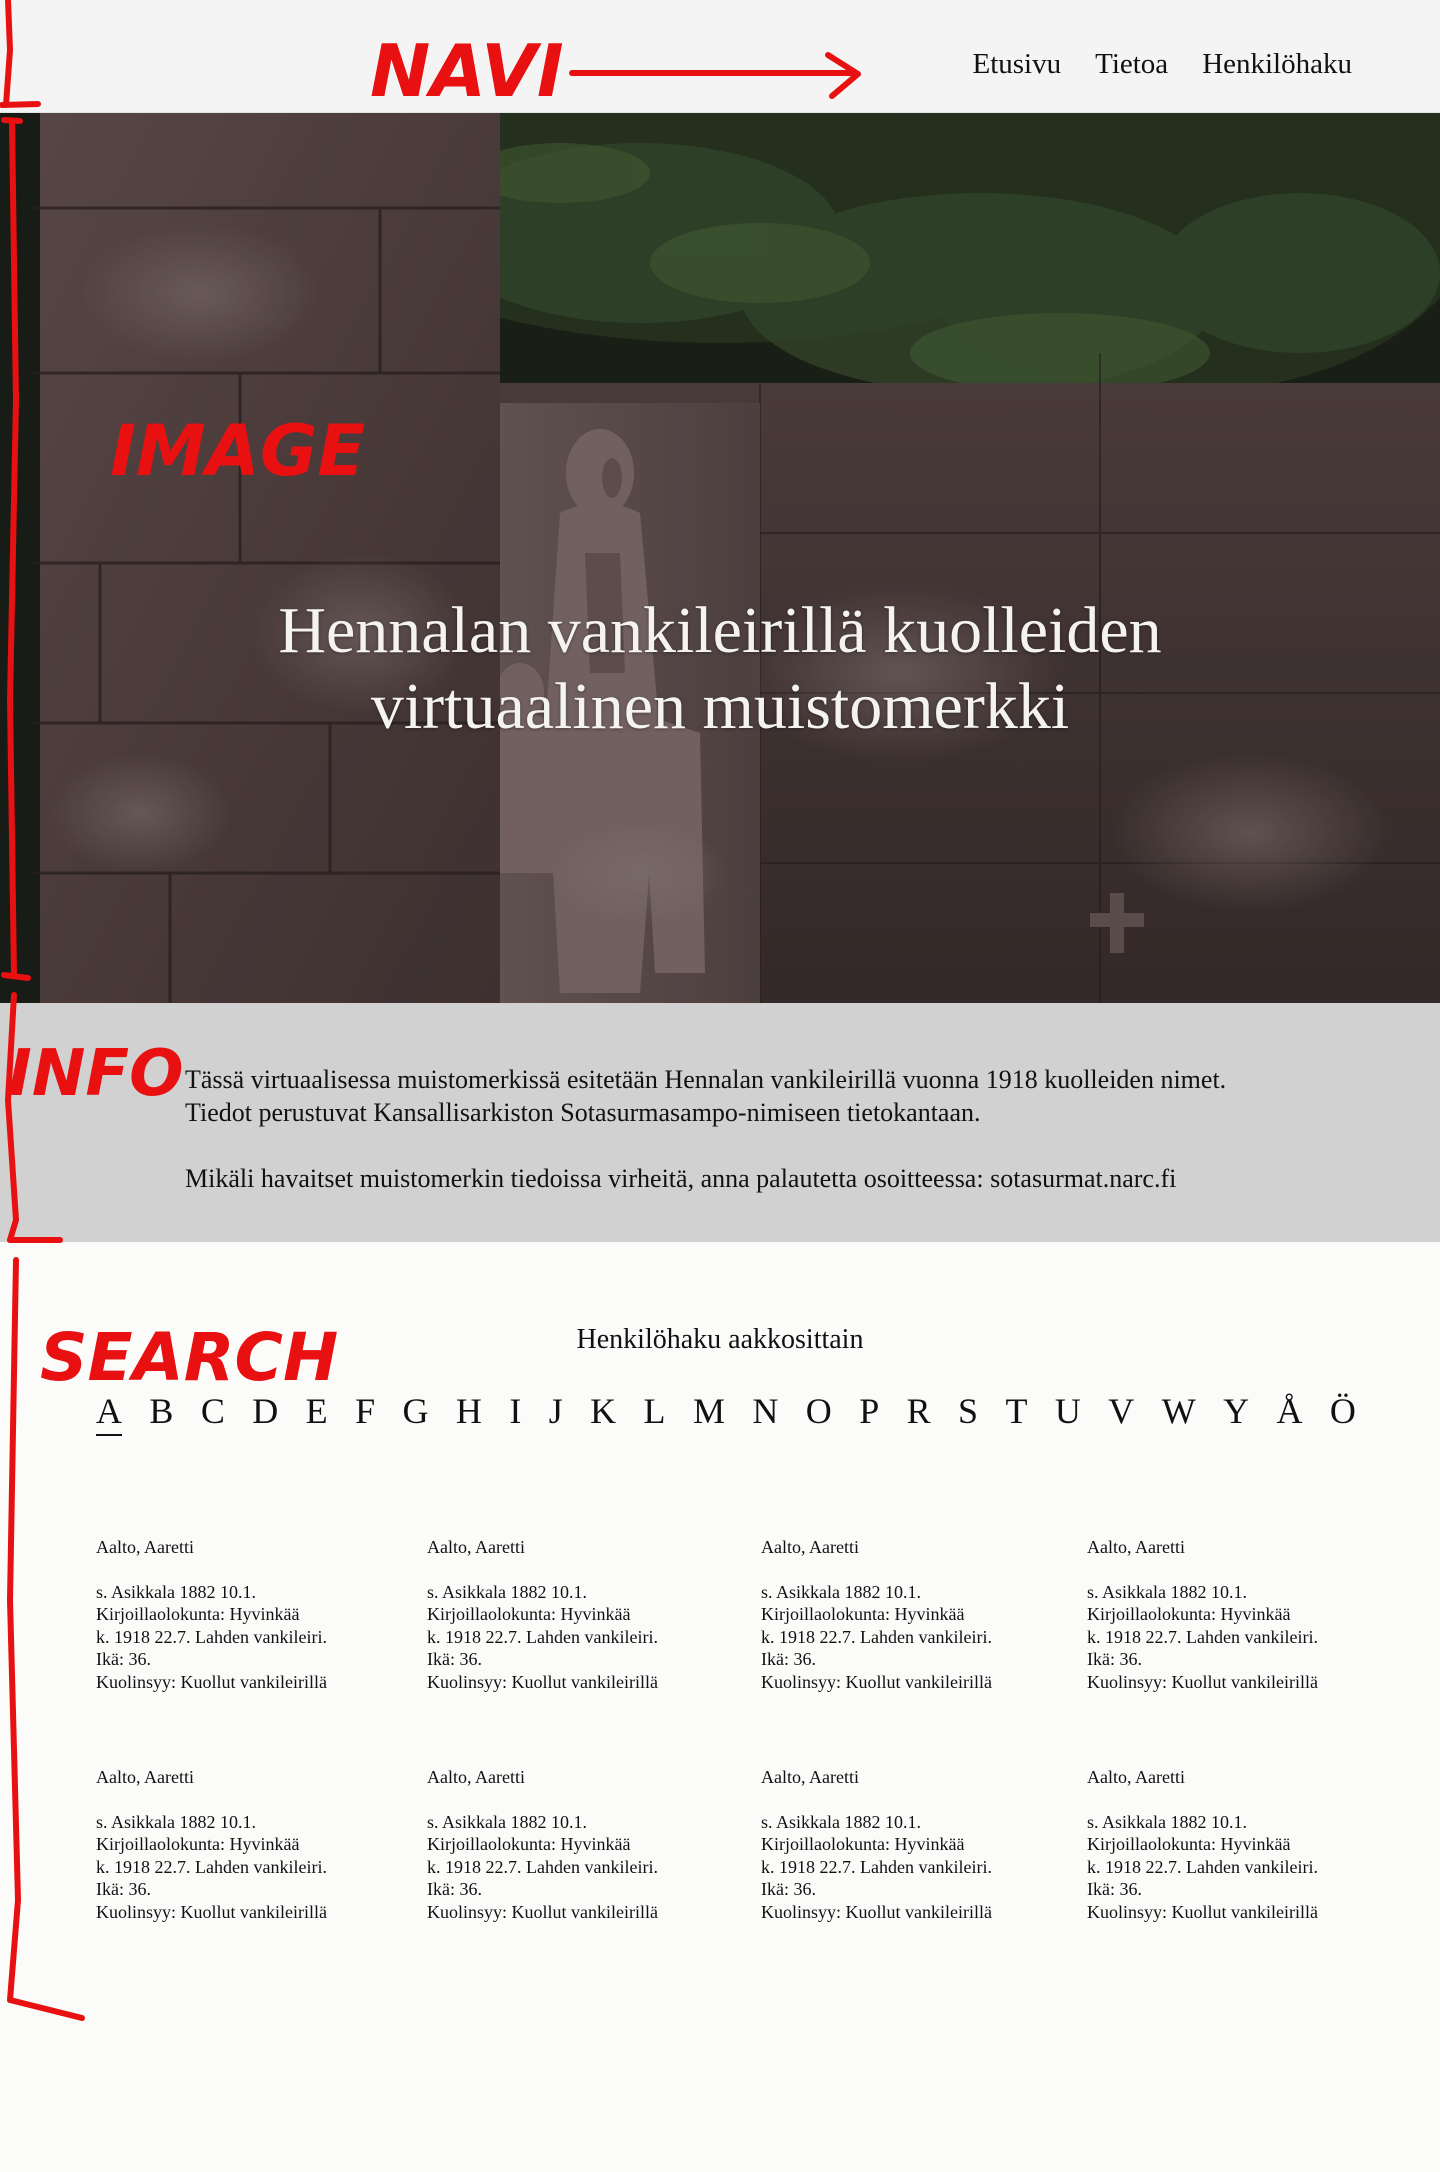 This screenshot has height=2172, width=1440. Describe the element at coordinates (720, 1339) in the screenshot. I see `search-heading: Henkilöhaku aakkosittain` at that location.